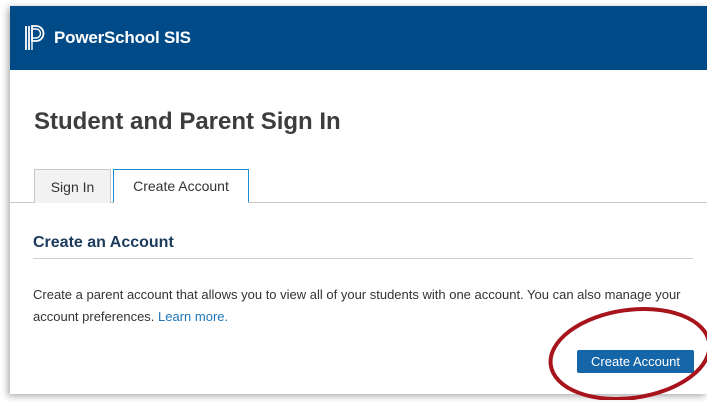  I want to click on tab-label: Create Account, so click(181, 186).